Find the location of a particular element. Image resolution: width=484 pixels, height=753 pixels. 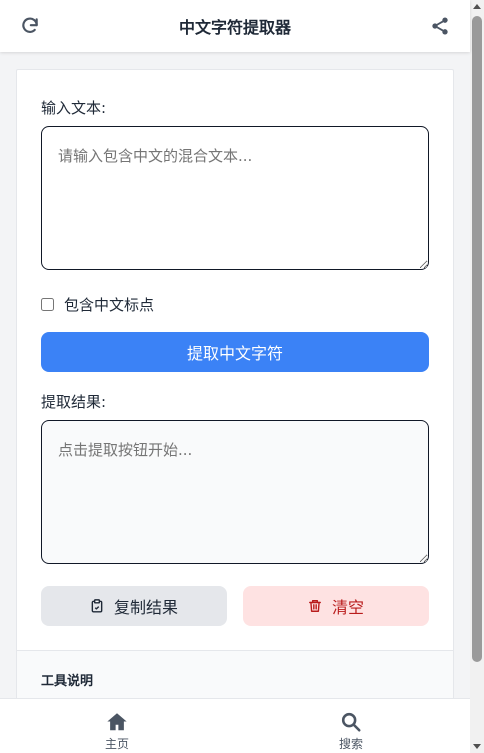

clipboard-icon is located at coordinates (97, 606).